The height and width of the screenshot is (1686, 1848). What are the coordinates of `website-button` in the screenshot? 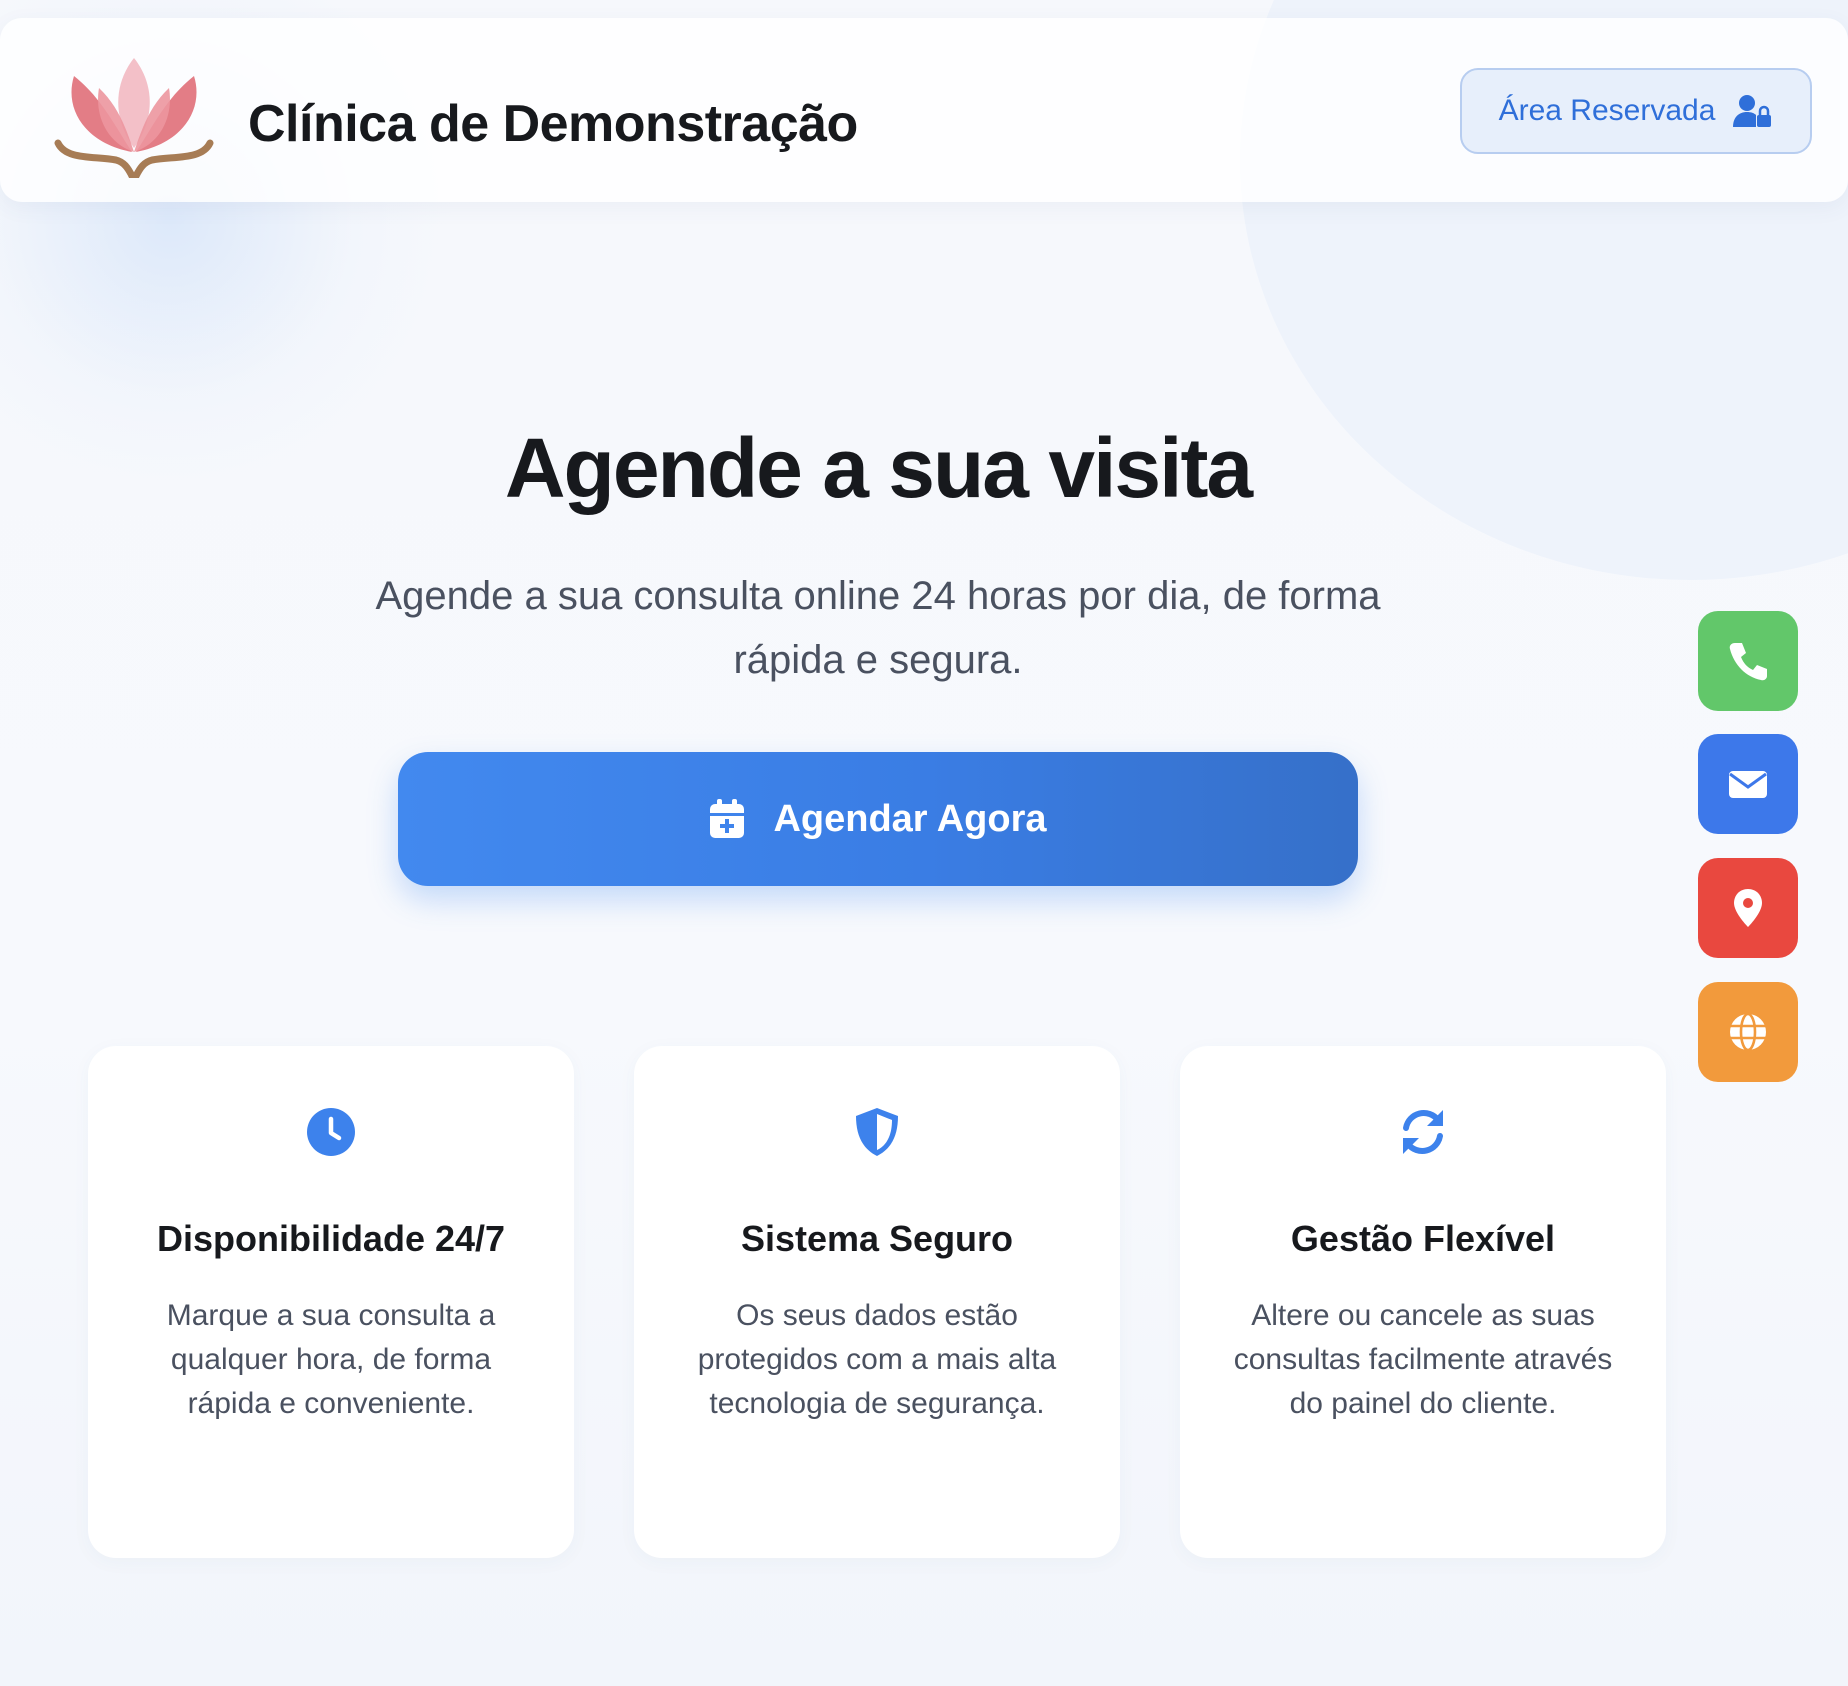 It's located at (1748, 1032).